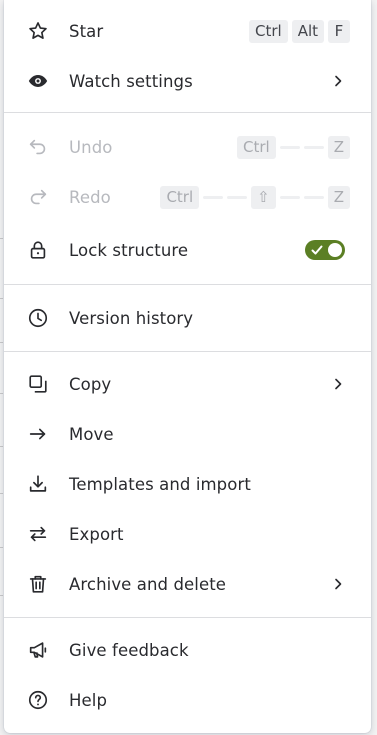  Describe the element at coordinates (38, 250) in the screenshot. I see `lock-icon` at that location.